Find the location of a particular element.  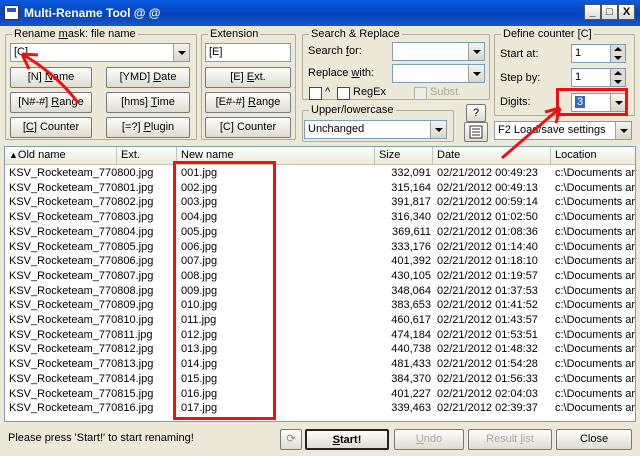

close-window-button: X is located at coordinates (626, 12).